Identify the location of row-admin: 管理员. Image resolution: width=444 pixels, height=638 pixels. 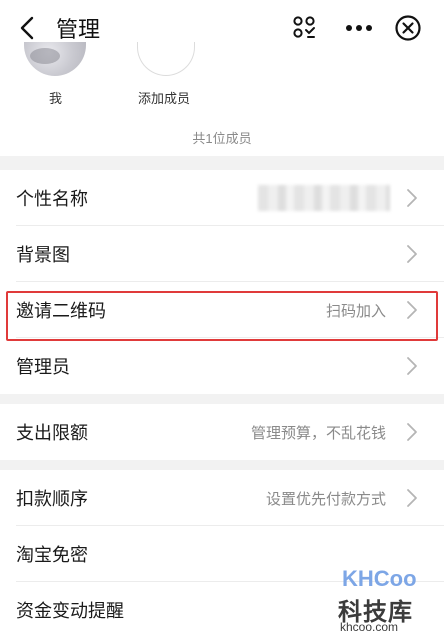
(222, 366).